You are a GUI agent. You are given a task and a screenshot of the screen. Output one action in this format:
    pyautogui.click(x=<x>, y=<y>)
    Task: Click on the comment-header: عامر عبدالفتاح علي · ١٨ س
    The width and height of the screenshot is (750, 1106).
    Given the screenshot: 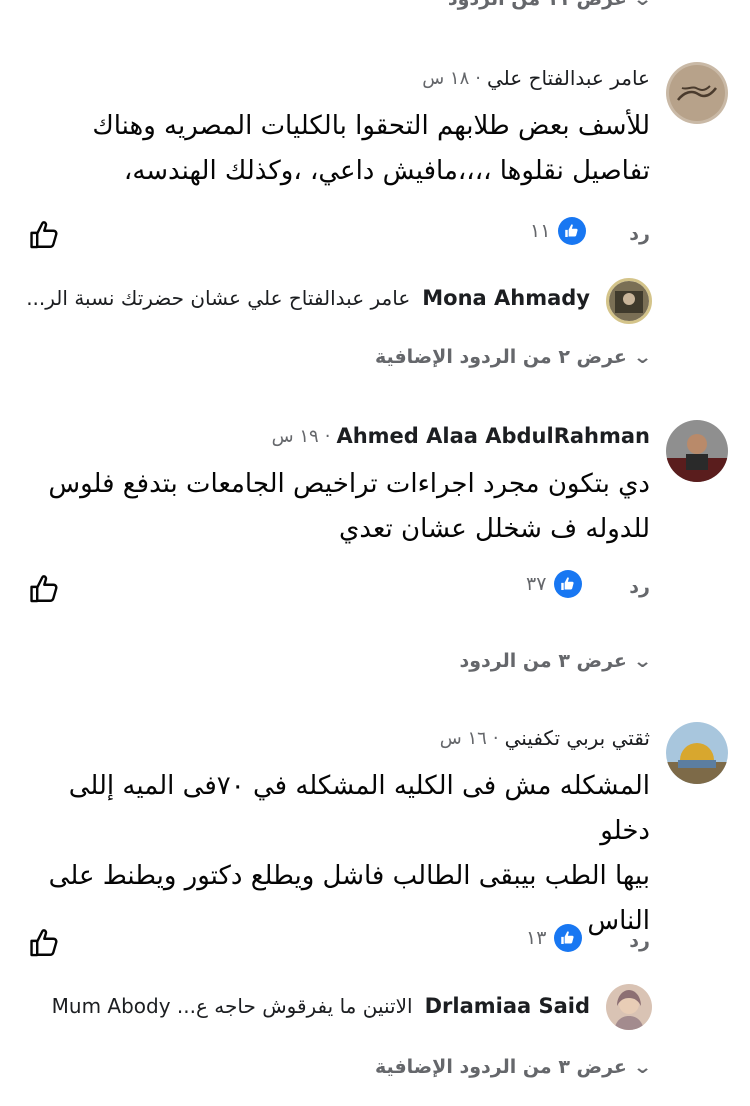 What is the action you would take?
    pyautogui.click(x=536, y=78)
    